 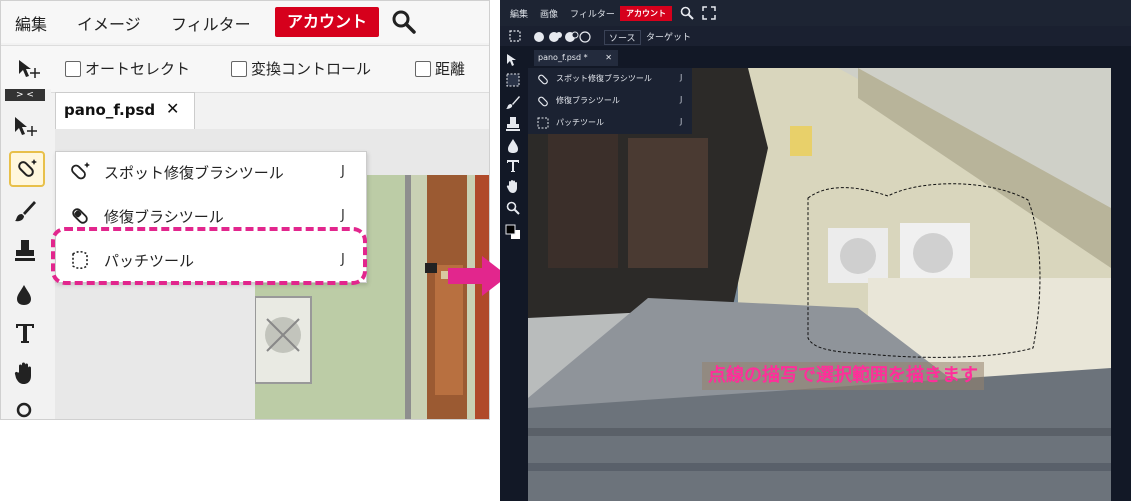 What do you see at coordinates (110, 110) in the screenshot?
I see `tab-filename: pano_f.psd` at bounding box center [110, 110].